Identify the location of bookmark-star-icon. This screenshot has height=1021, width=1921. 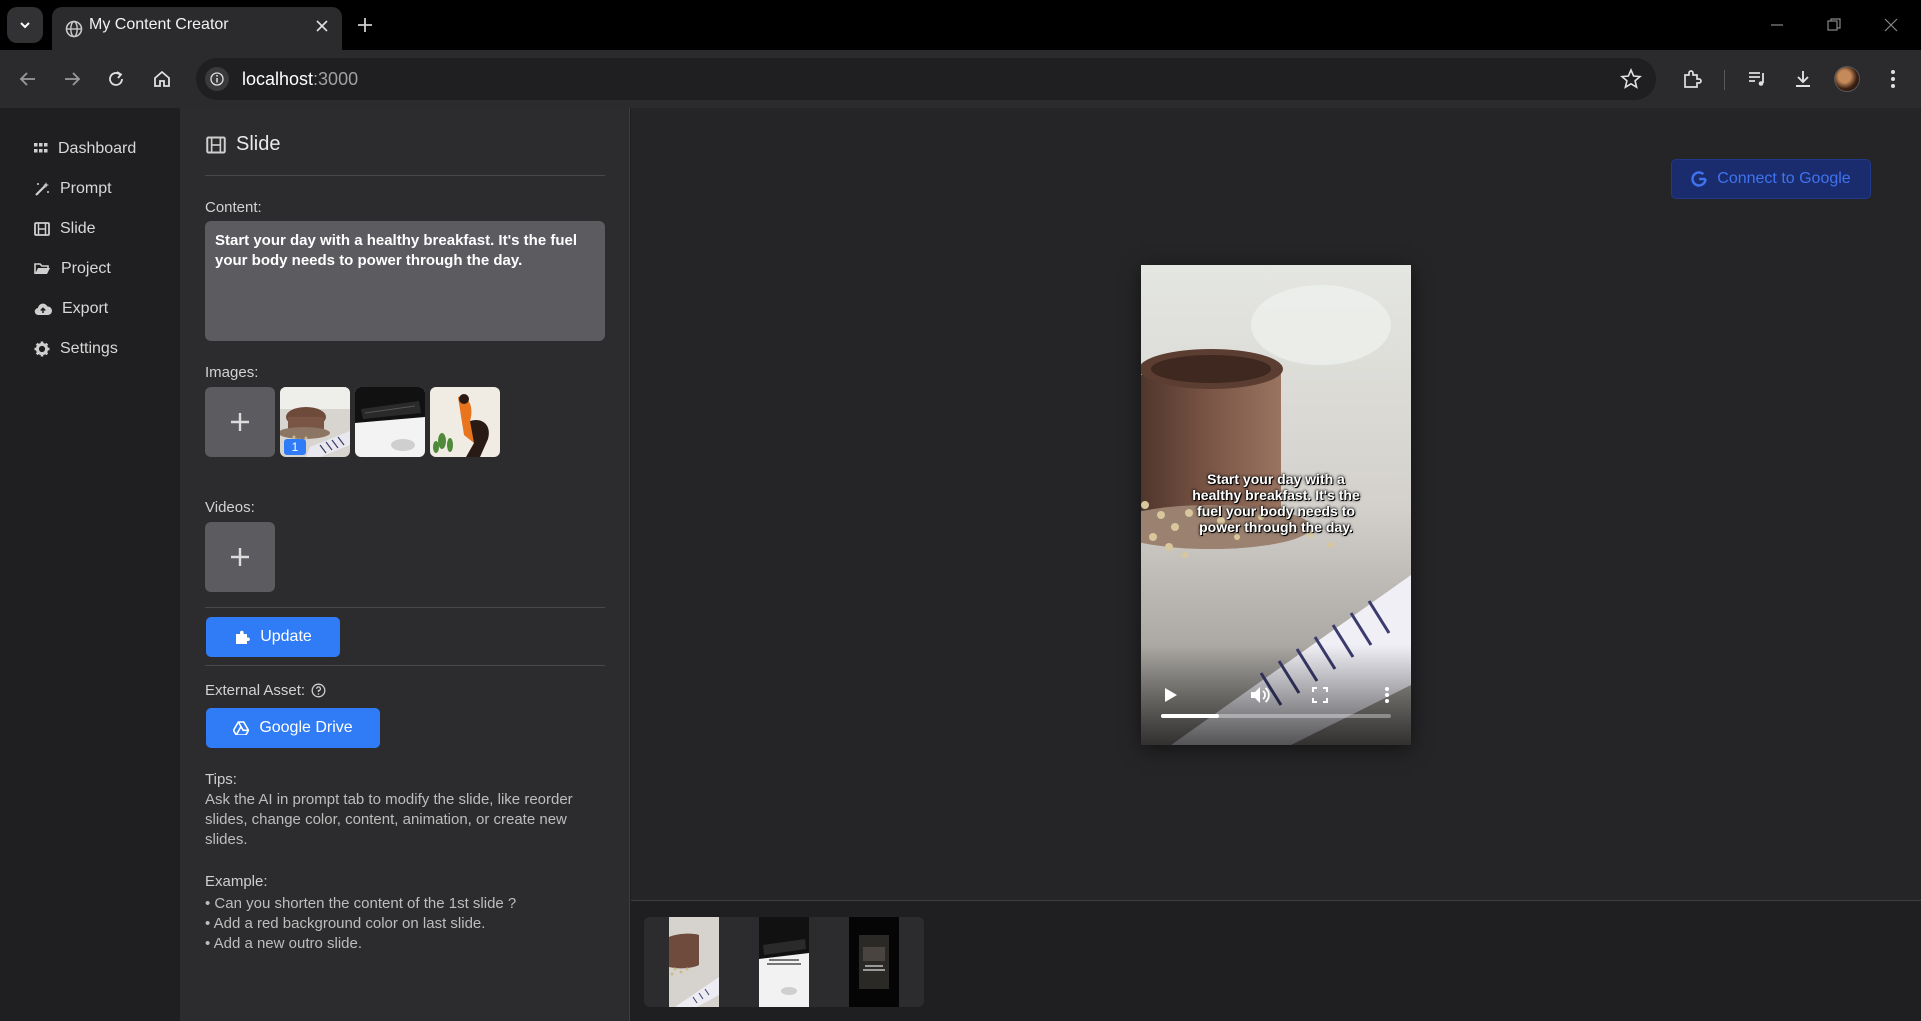
(1631, 79).